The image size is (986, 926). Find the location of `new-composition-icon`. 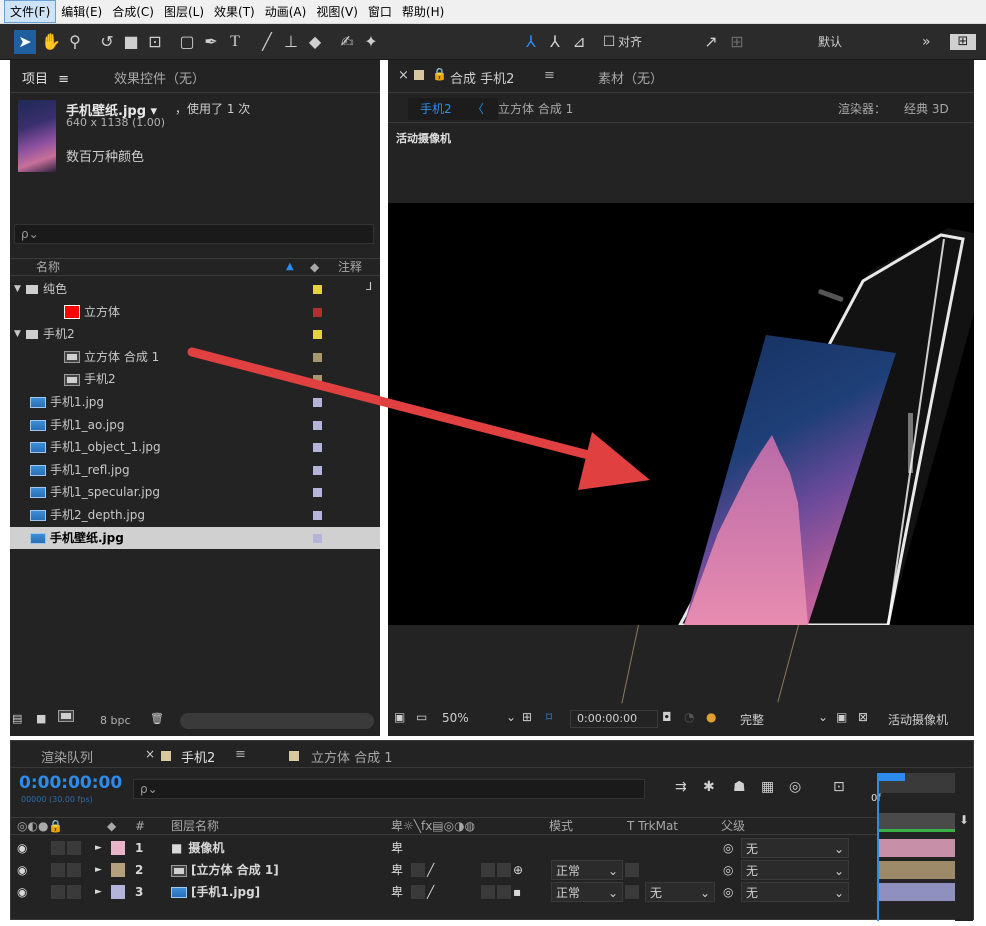

new-composition-icon is located at coordinates (66, 716).